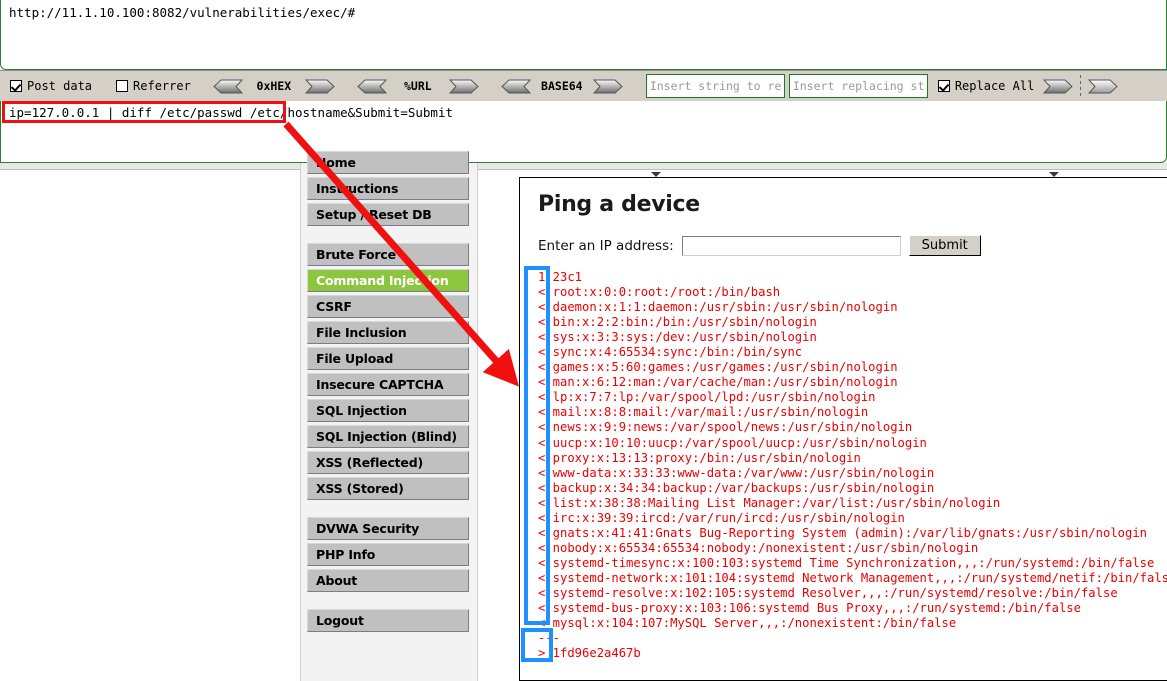 This screenshot has width=1167, height=681. What do you see at coordinates (369, 462) in the screenshot?
I see `sidebar-item-label: XSS (Reflected)` at bounding box center [369, 462].